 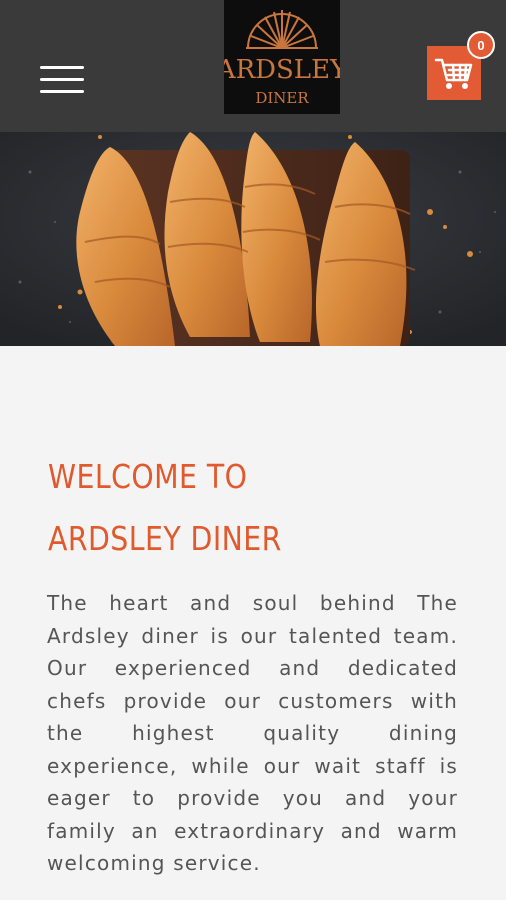 I want to click on welcome-title-line2: ARDSLEY DINER, so click(x=165, y=538).